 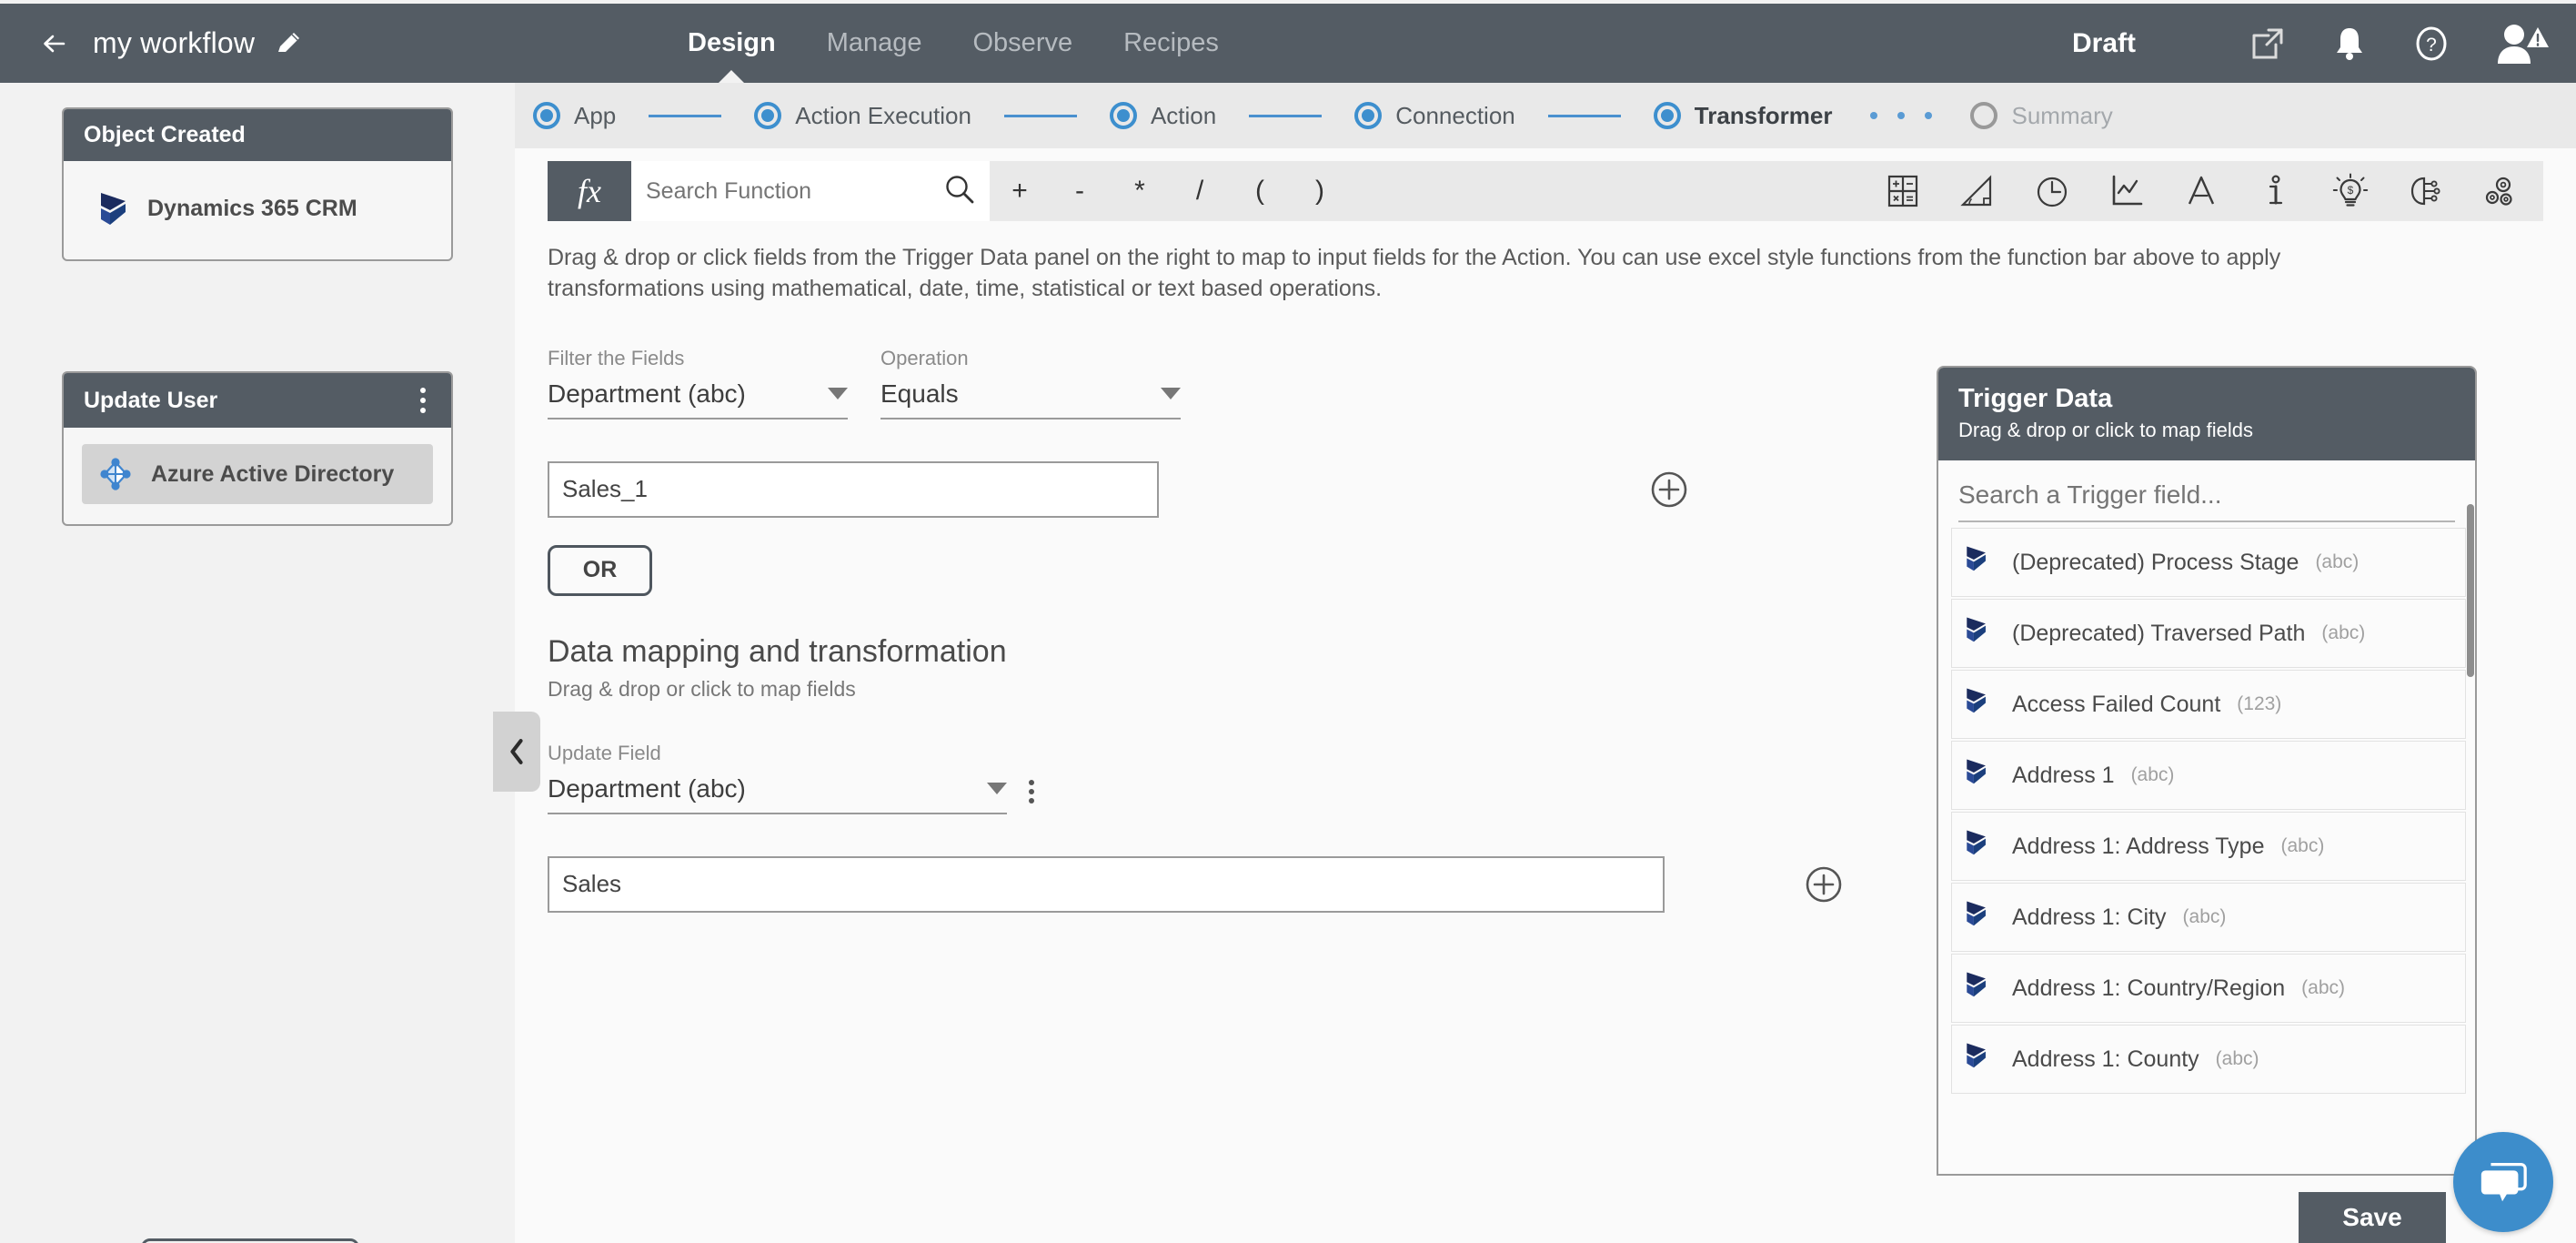 I want to click on tab-design: Design, so click(x=732, y=43).